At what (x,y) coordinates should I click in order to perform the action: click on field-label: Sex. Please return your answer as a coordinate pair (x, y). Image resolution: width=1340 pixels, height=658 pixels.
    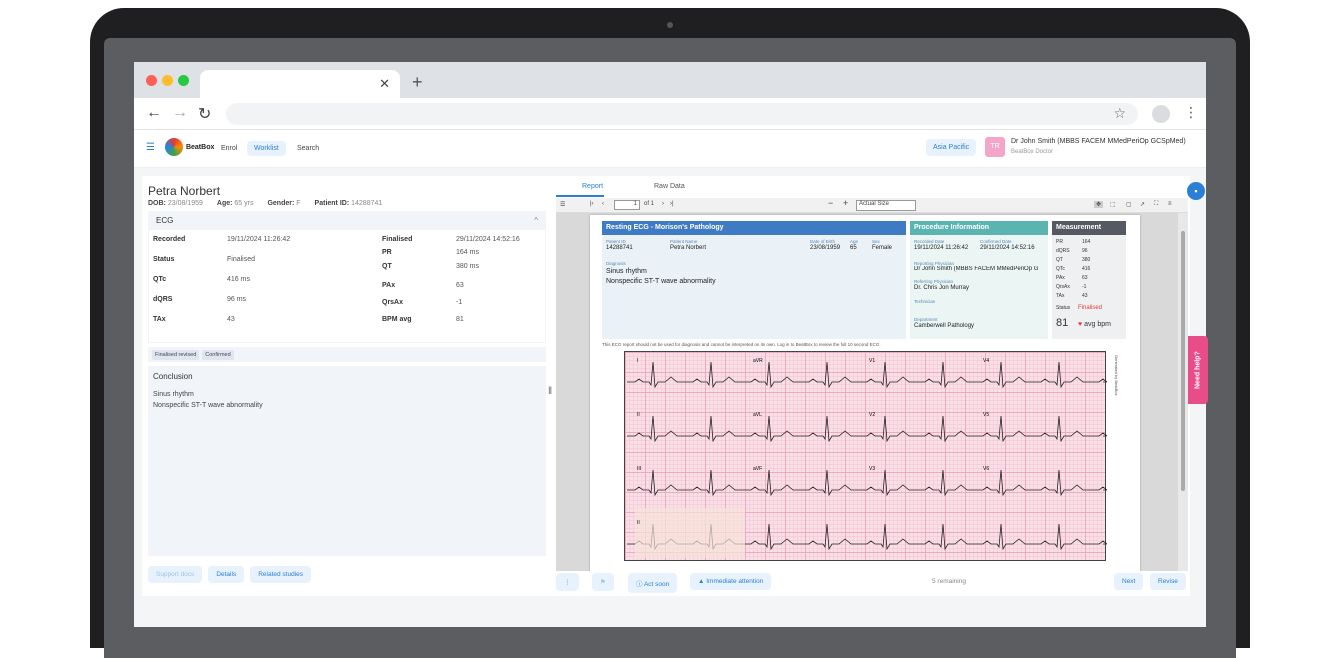
    Looking at the image, I should click on (876, 241).